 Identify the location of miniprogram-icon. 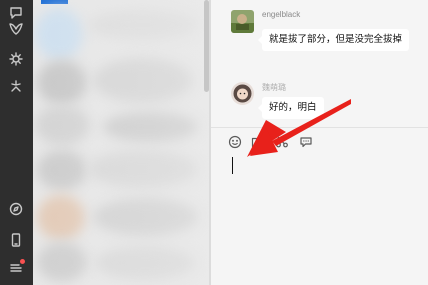
(16, 209).